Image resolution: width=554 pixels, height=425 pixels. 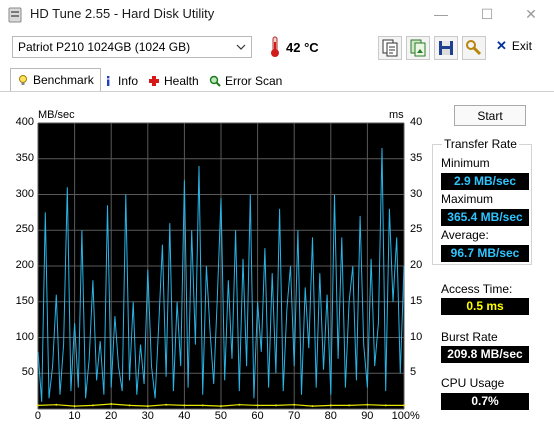 I want to click on chevron-down-icon, so click(x=241, y=47).